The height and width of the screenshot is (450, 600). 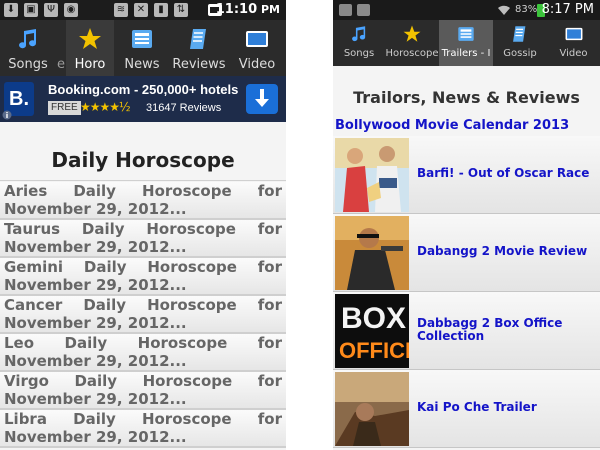 I want to click on barfi-thumbnail, so click(x=372, y=175).